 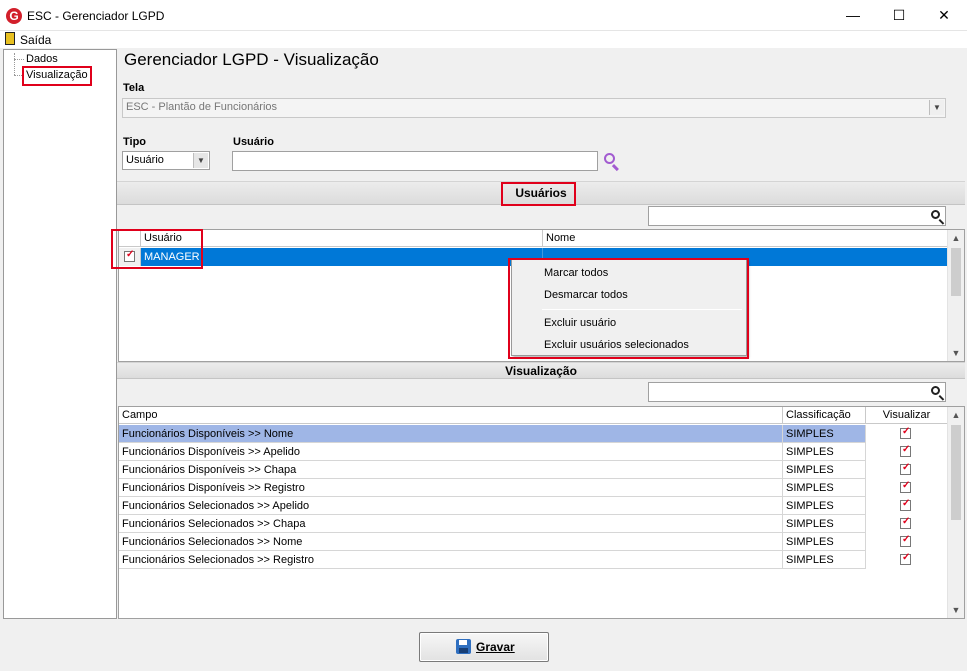 What do you see at coordinates (96, 16) in the screenshot?
I see `window-title: ESC - Gerenciador LGPD` at bounding box center [96, 16].